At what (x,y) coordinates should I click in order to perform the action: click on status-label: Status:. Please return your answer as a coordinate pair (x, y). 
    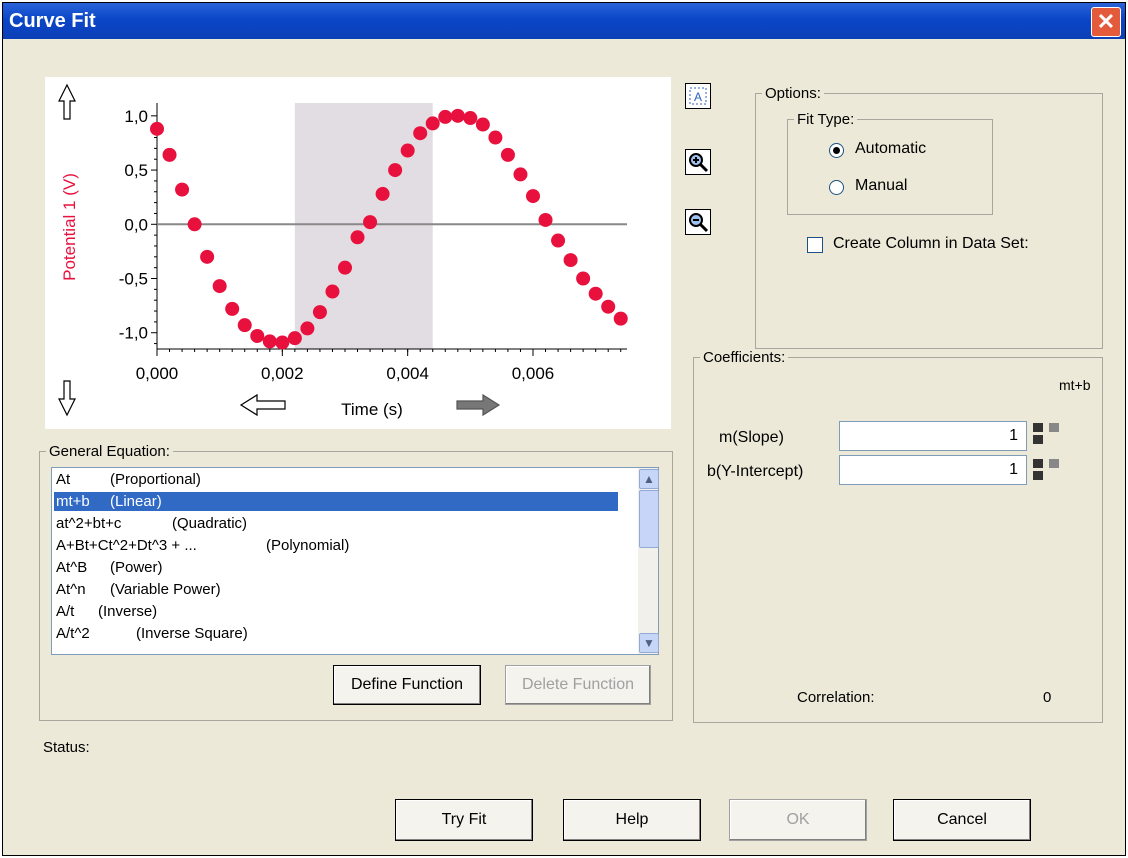
    Looking at the image, I should click on (66, 747).